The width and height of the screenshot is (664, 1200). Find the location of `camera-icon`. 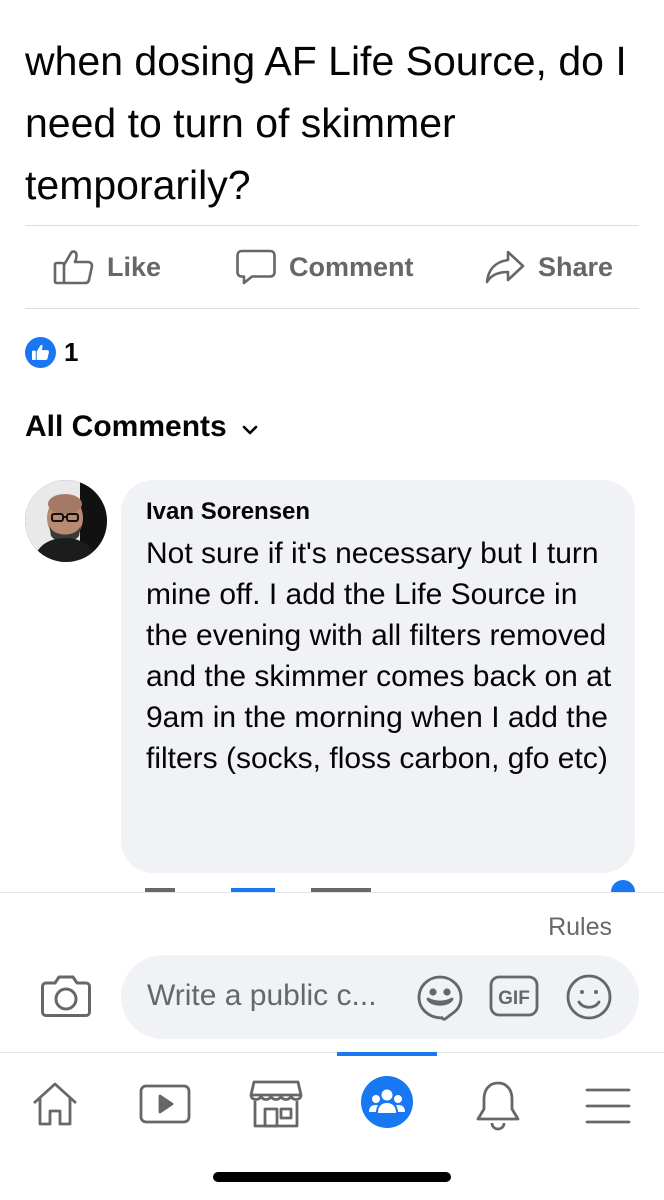

camera-icon is located at coordinates (66, 999).